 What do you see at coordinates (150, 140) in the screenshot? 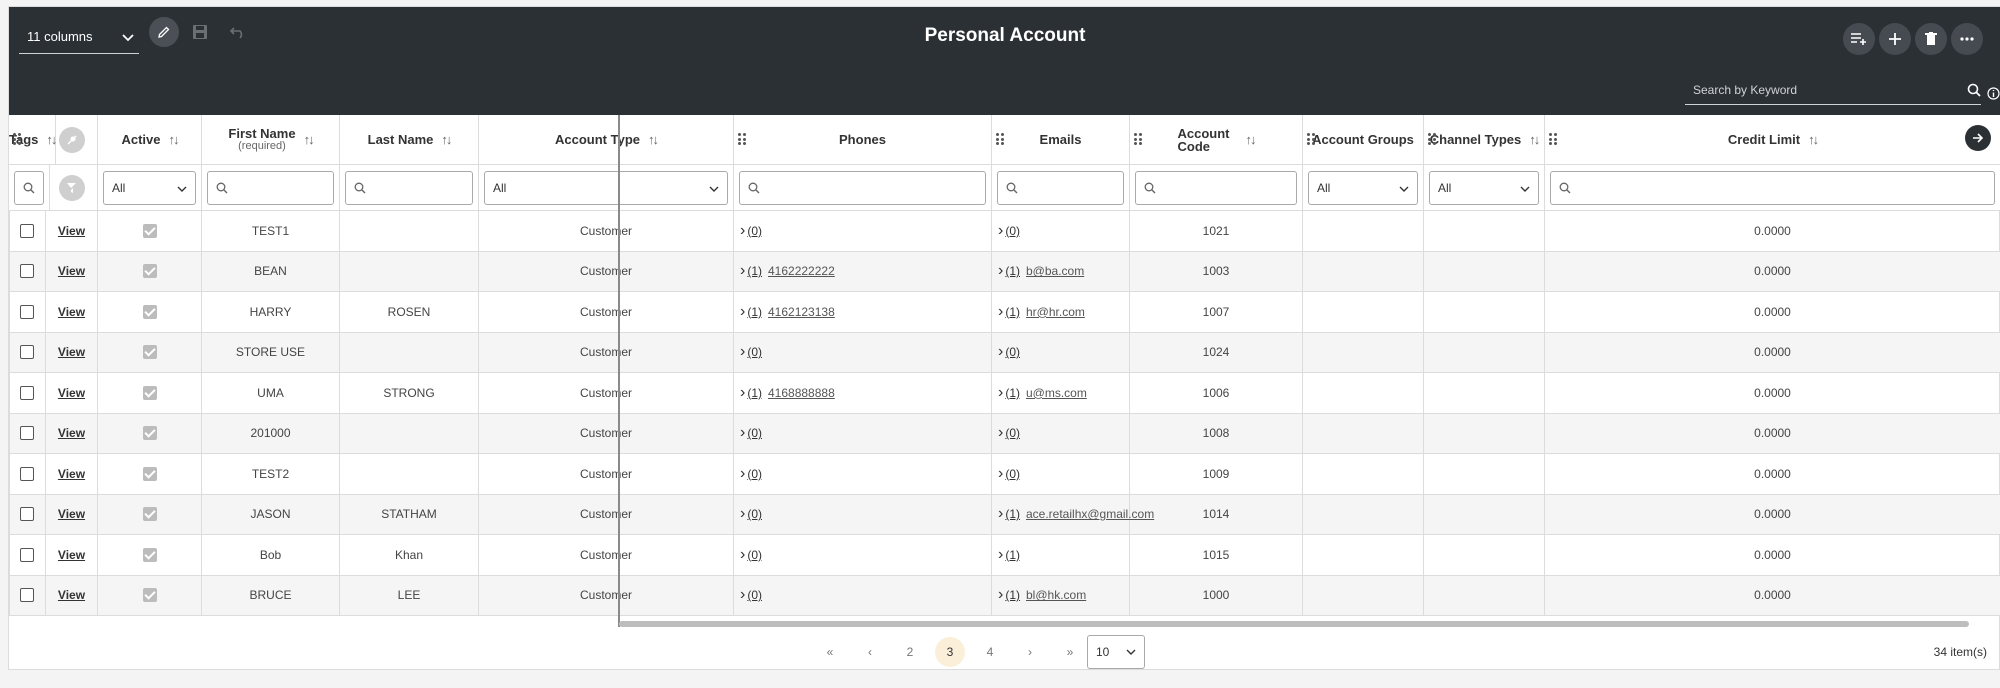
I see `column-header-active: Active ↑↓` at bounding box center [150, 140].